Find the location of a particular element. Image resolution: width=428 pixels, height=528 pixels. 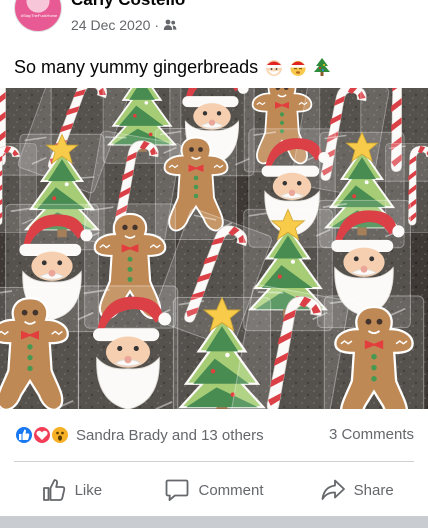

christmas-tree-emoji is located at coordinates (322, 67).